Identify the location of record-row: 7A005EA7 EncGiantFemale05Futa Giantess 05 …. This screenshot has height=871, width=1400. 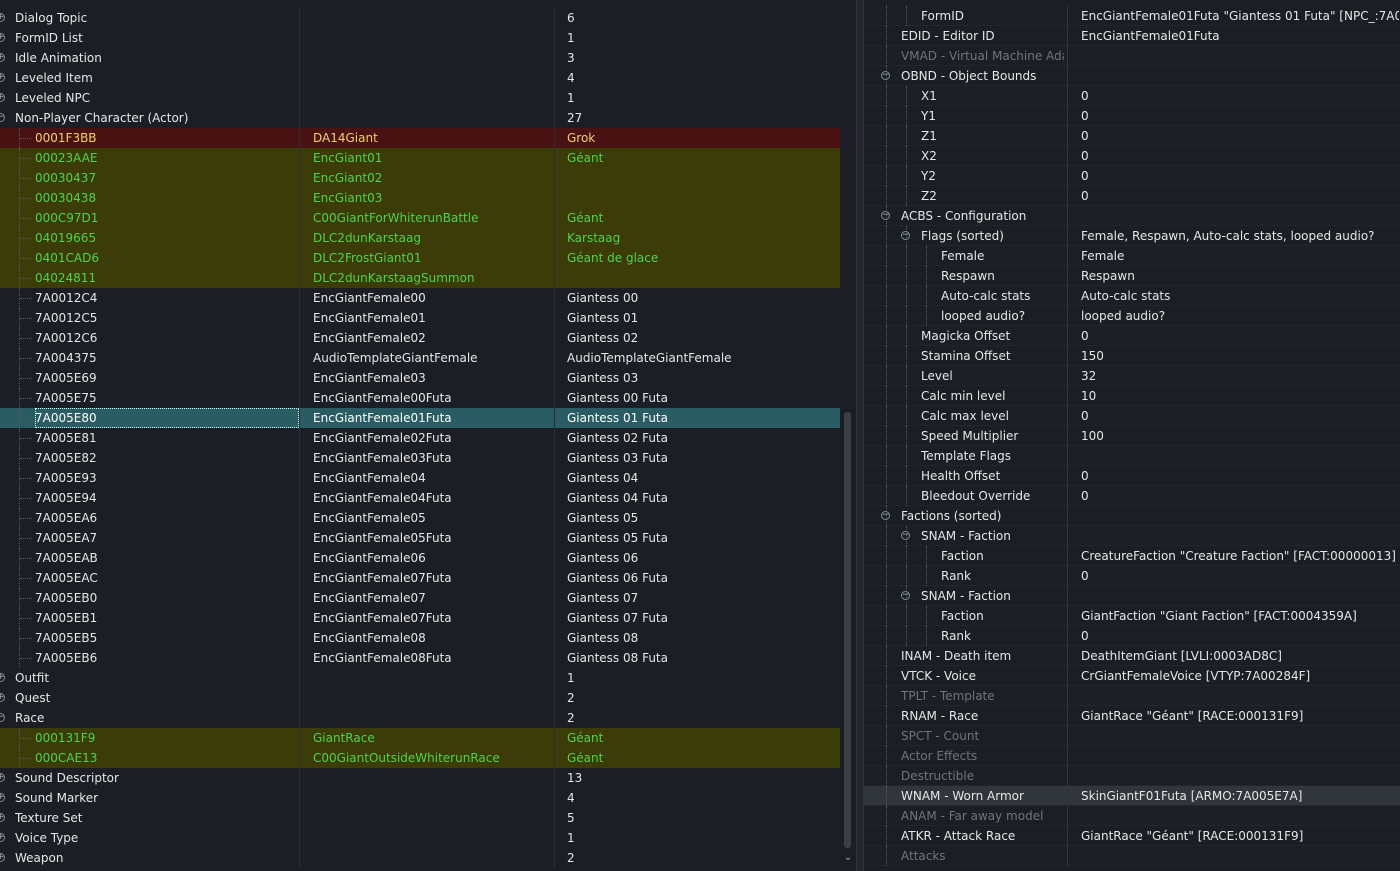
(420, 538).